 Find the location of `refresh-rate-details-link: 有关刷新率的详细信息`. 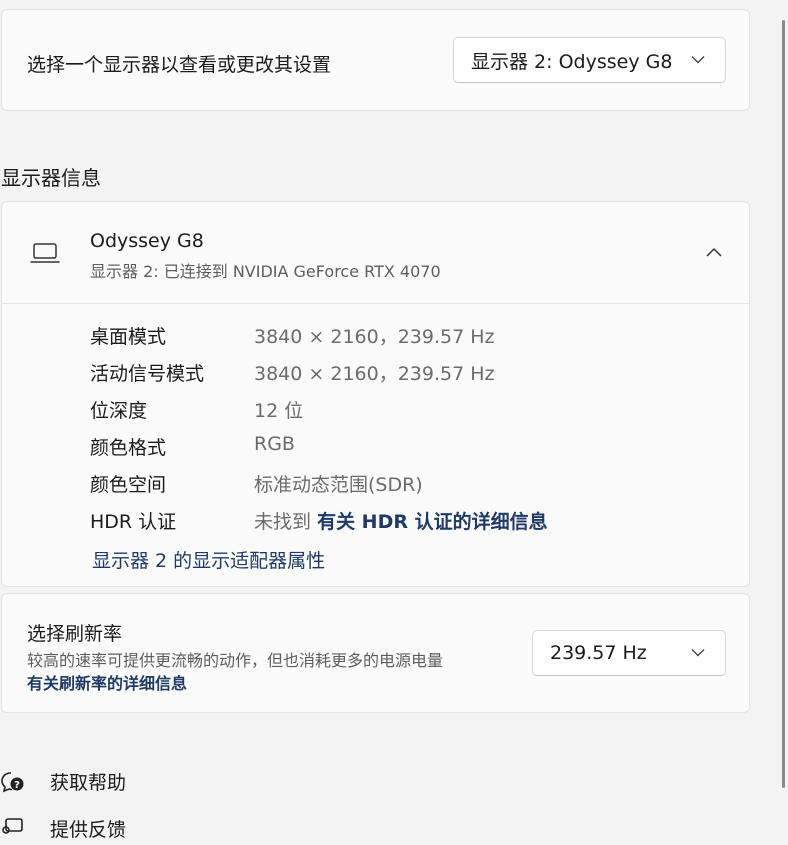

refresh-rate-details-link: 有关刷新率的详细信息 is located at coordinates (107, 682).